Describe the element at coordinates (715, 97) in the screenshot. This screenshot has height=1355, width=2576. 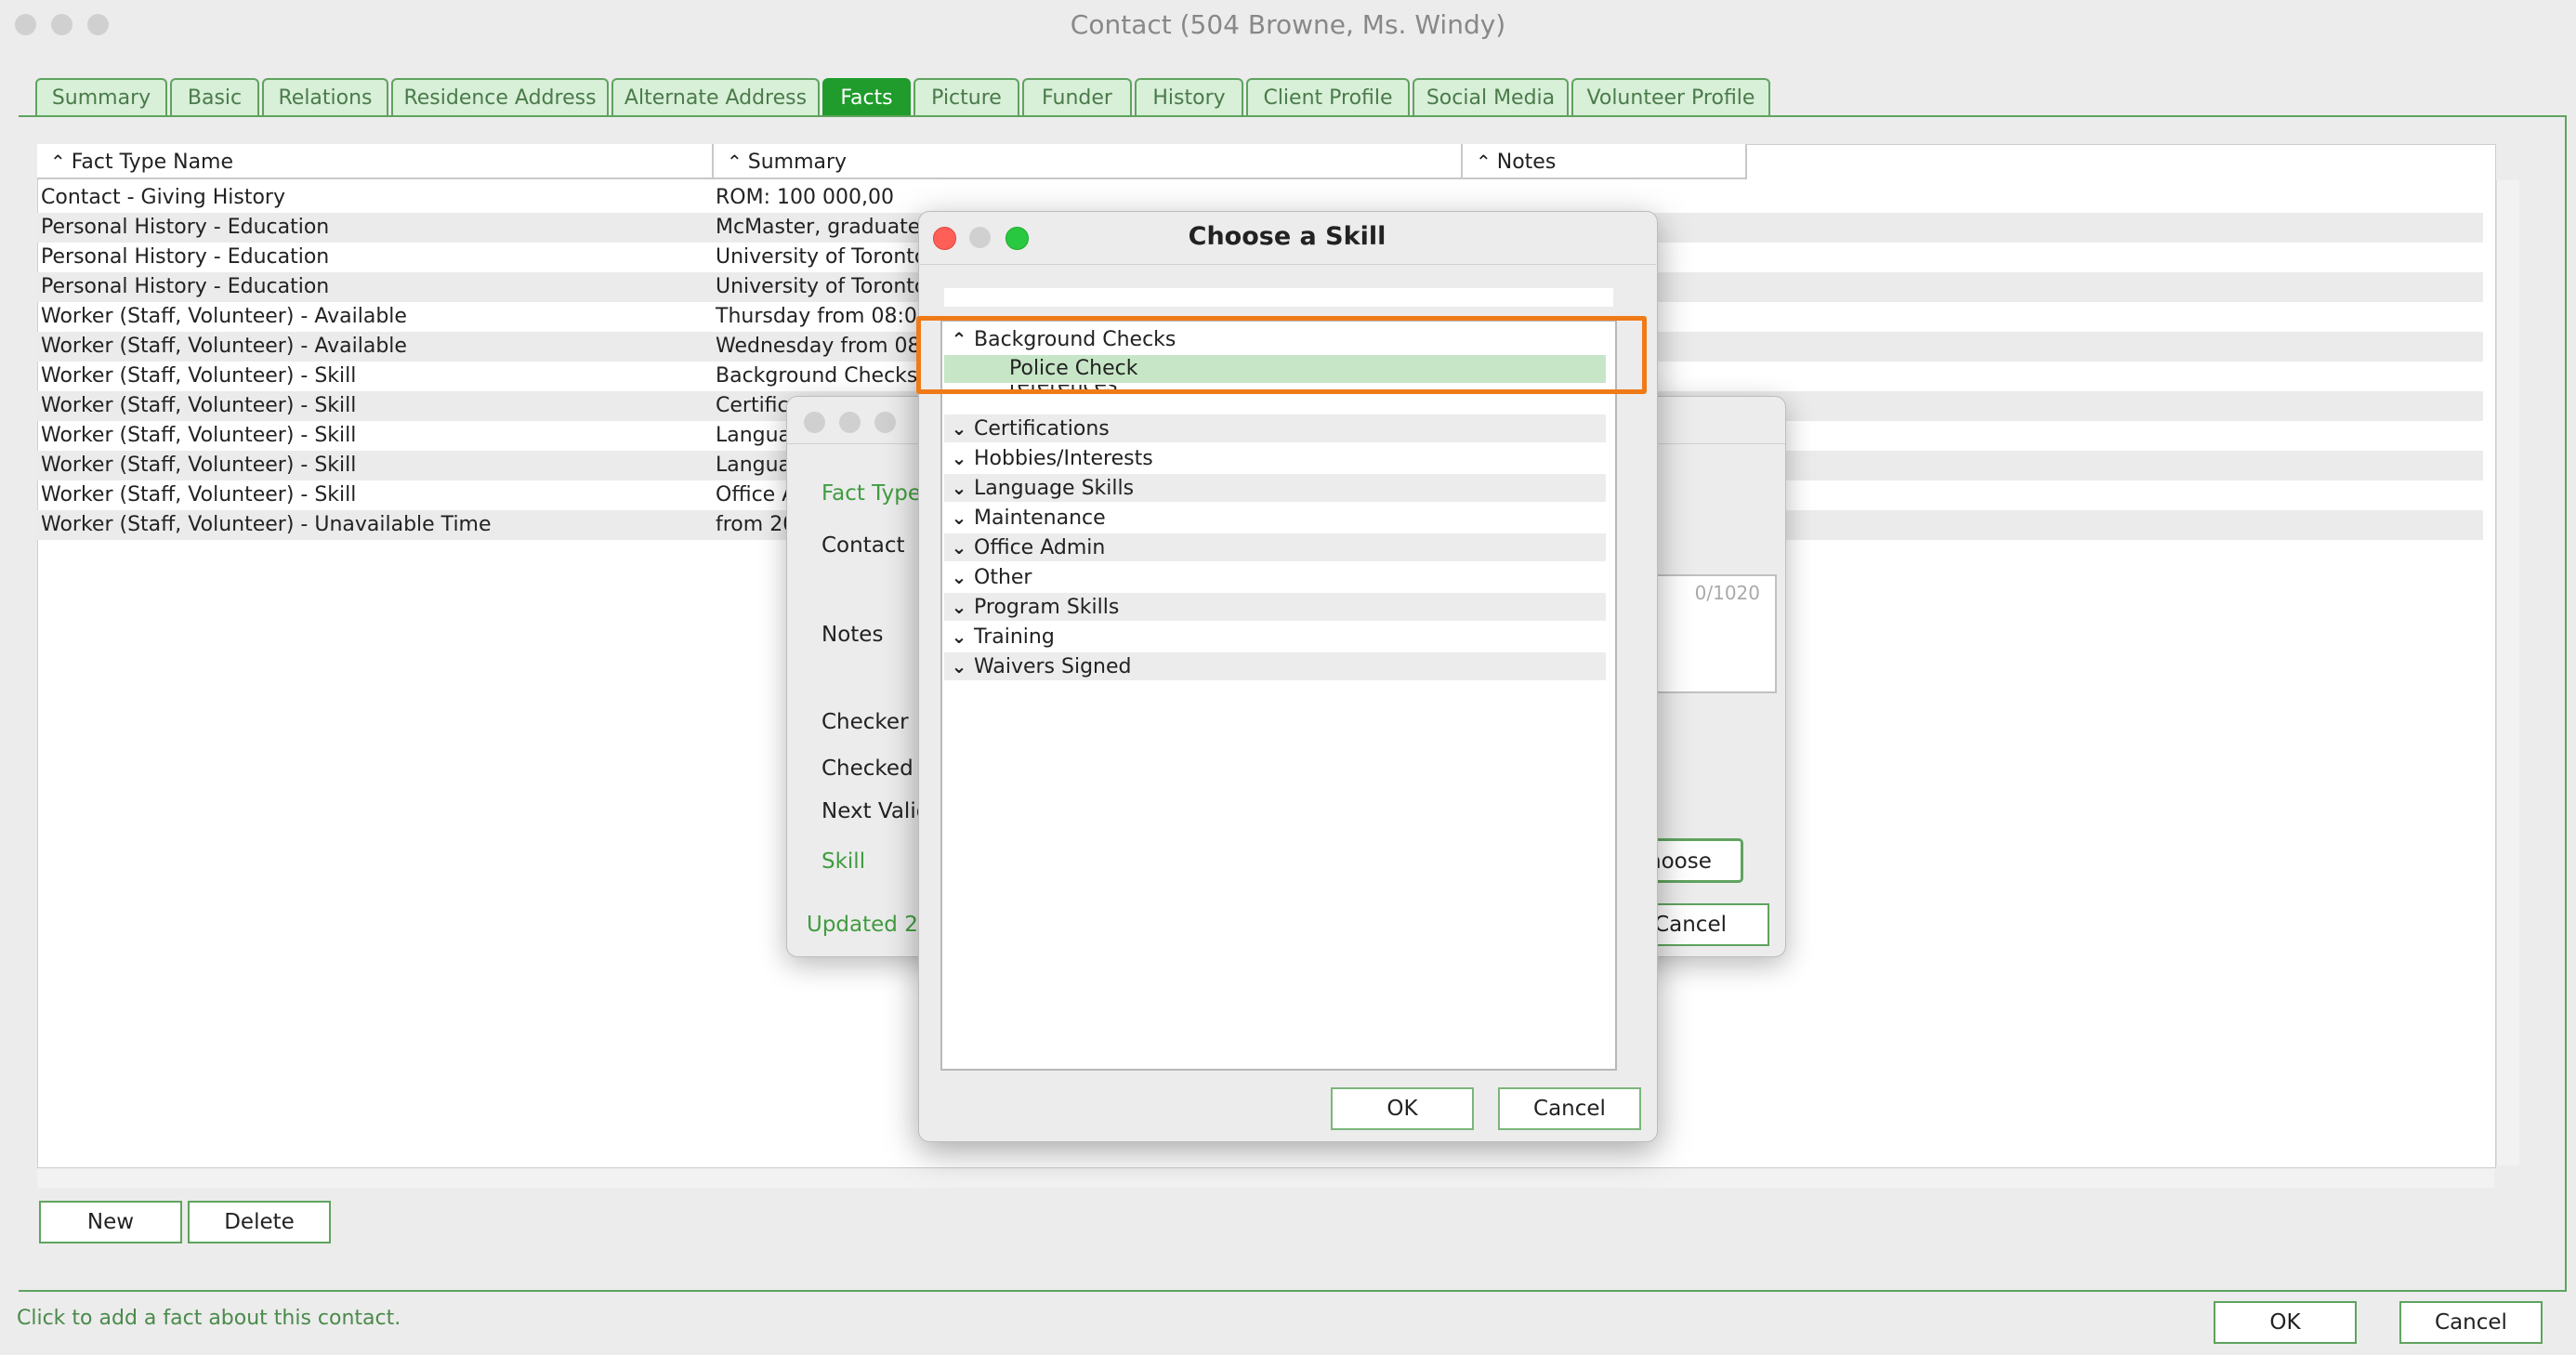
I see `tab-alternate-address: Alternate Address` at that location.